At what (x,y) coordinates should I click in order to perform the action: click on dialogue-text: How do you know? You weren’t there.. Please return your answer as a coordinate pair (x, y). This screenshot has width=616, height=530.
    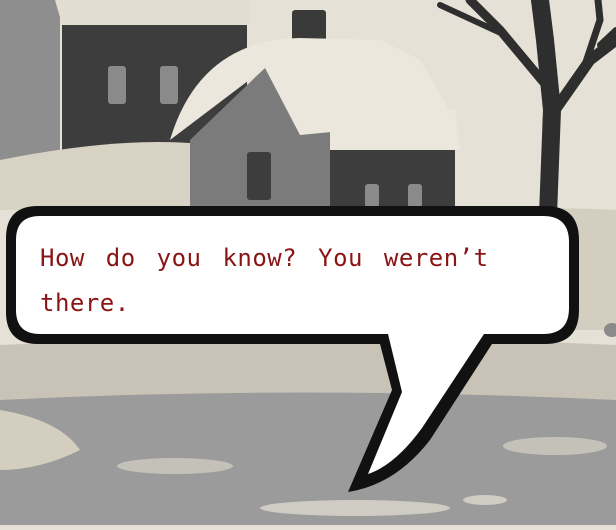
    Looking at the image, I should click on (264, 280).